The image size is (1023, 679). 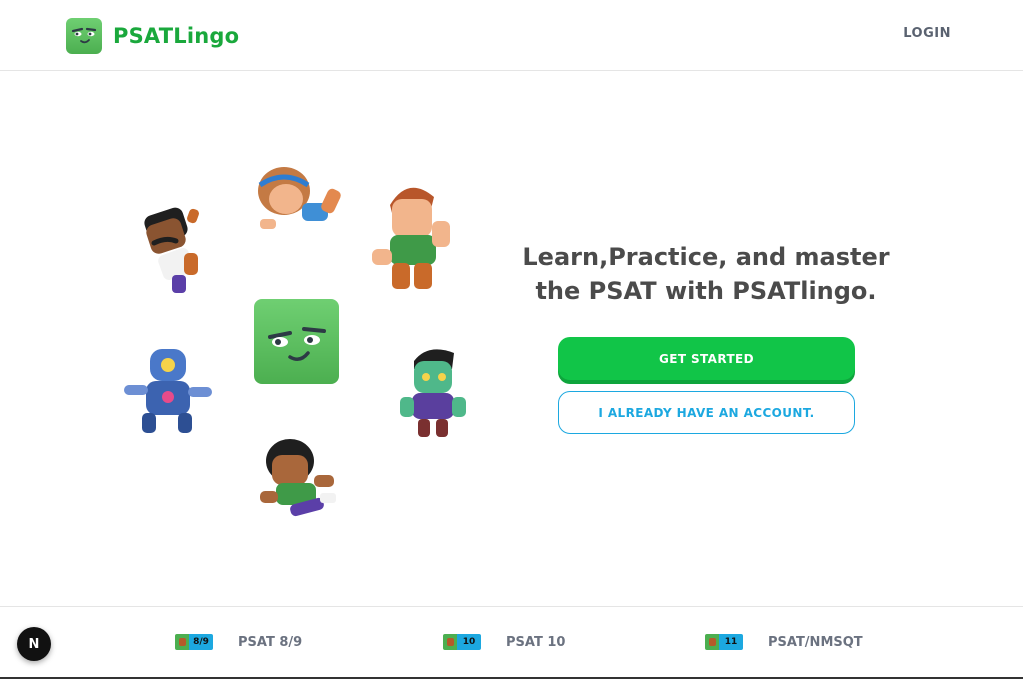 I want to click on character-mustache-icon, so click(x=171, y=250).